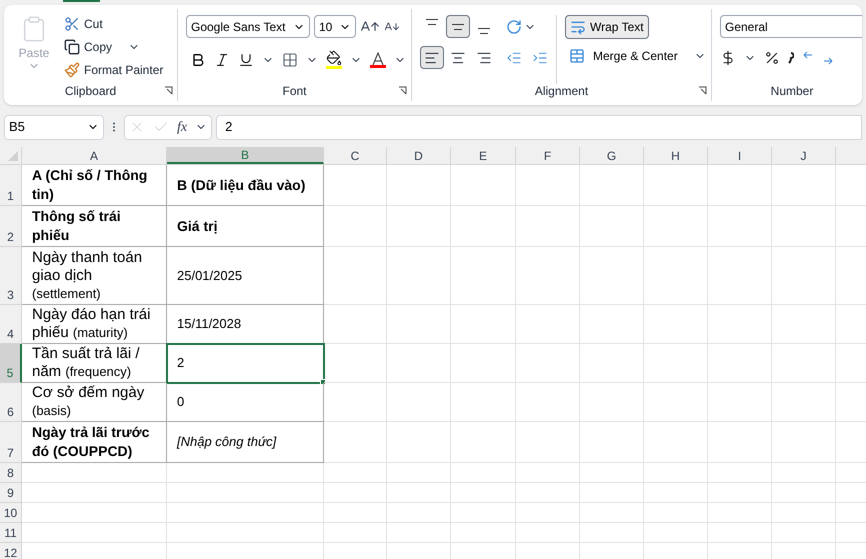 Image resolution: width=866 pixels, height=559 pixels. What do you see at coordinates (245, 185) in the screenshot?
I see `table-cell: B (Dữ liệu đầu vào)` at bounding box center [245, 185].